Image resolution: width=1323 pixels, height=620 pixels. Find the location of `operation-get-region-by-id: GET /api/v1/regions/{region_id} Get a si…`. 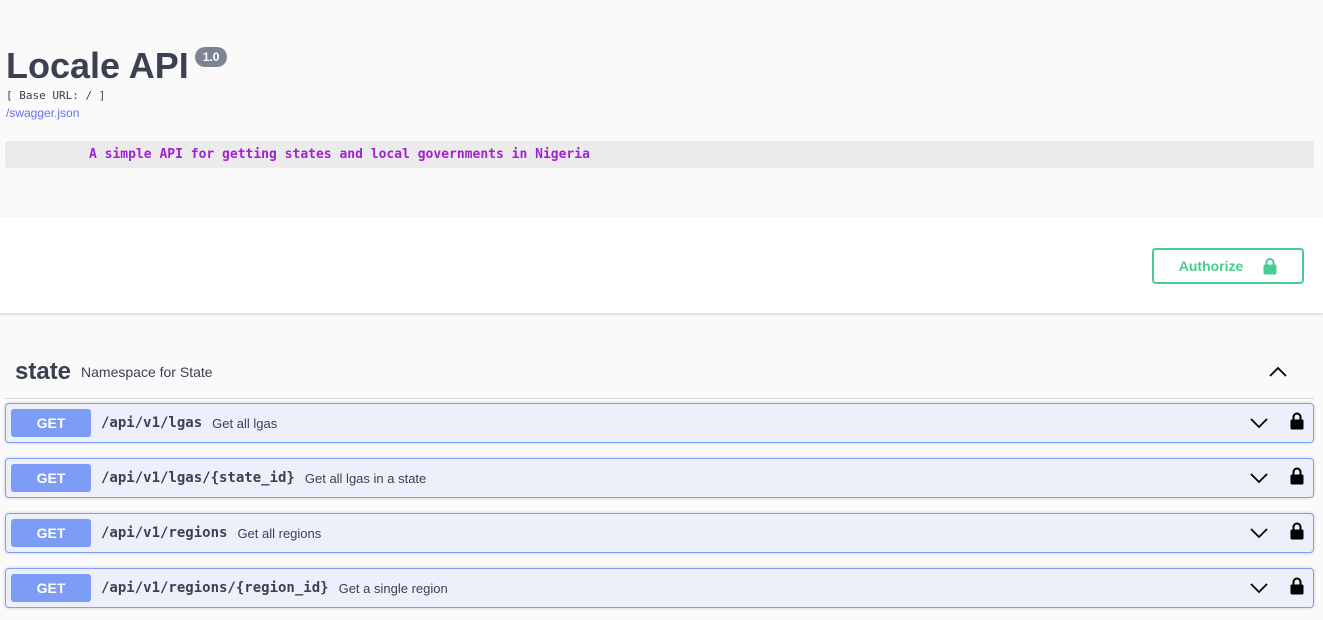

operation-get-region-by-id: GET /api/v1/regions/{region_id} Get a si… is located at coordinates (659, 588).